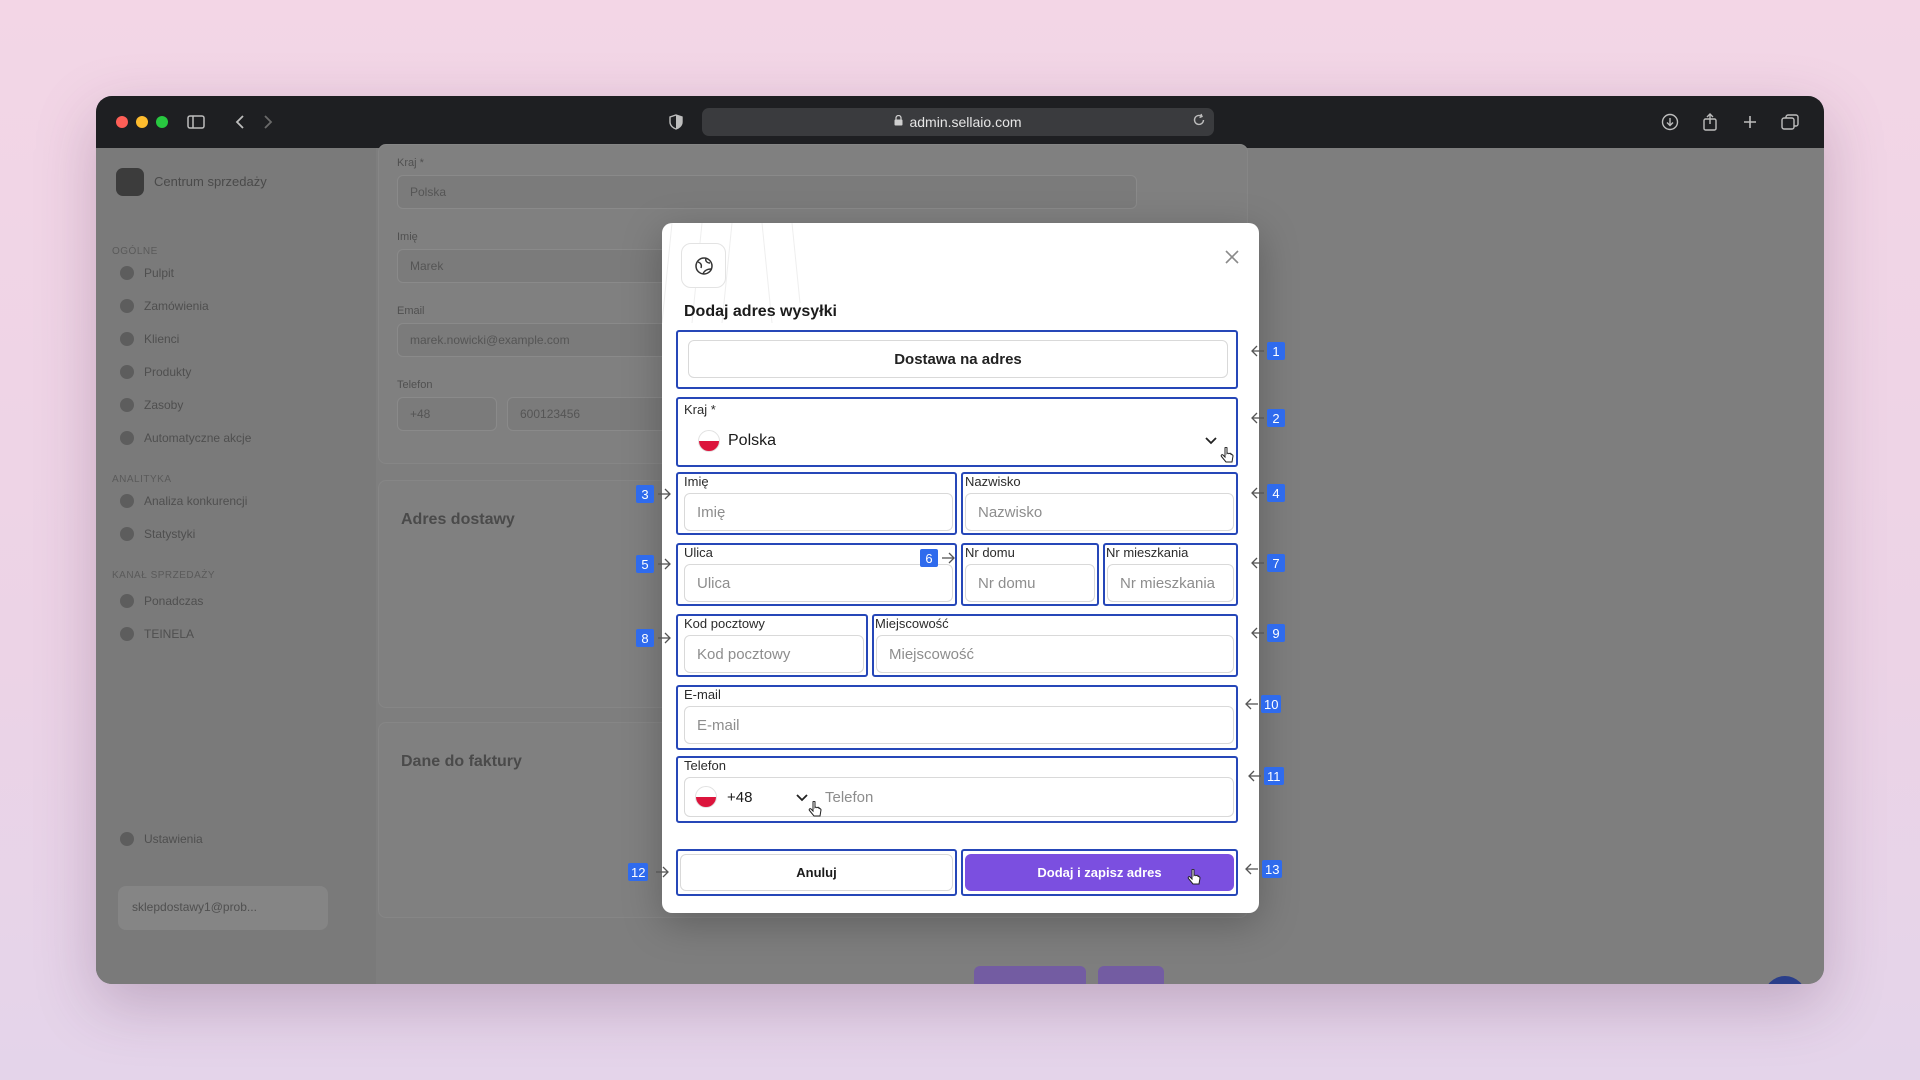  Describe the element at coordinates (142, 122) in the screenshot. I see `minimize-window-button` at that location.